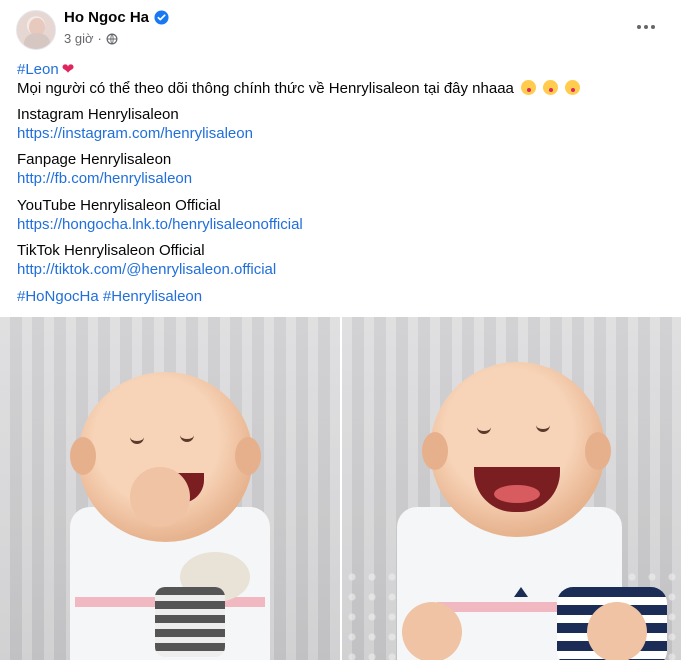 This screenshot has width=681, height=660. What do you see at coordinates (119, 205) in the screenshot?
I see `section-title: YouTube Henrylisaleon Official` at bounding box center [119, 205].